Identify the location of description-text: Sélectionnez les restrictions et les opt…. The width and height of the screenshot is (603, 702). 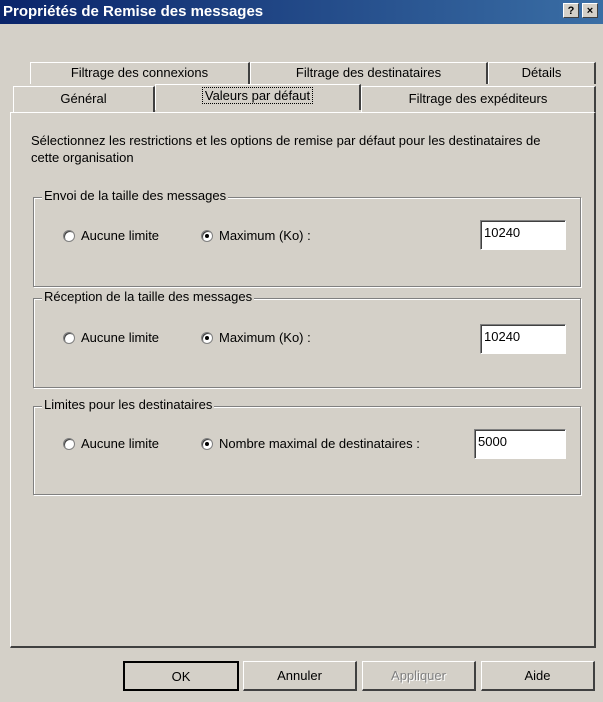
(286, 149).